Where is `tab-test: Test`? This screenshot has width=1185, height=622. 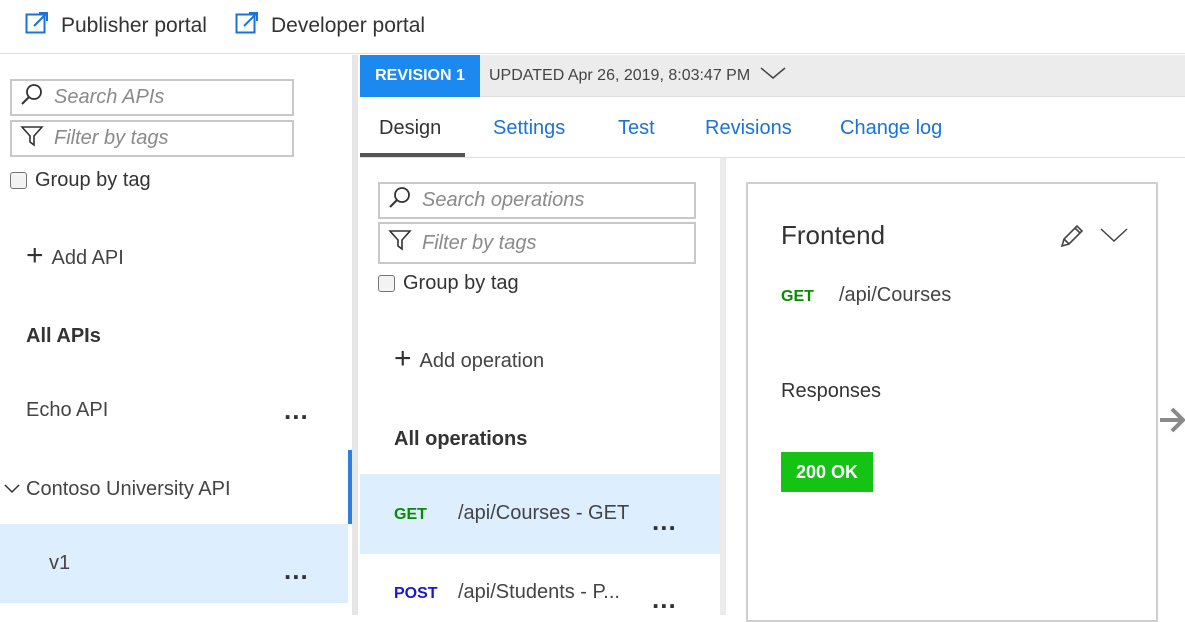
tab-test: Test is located at coordinates (636, 128).